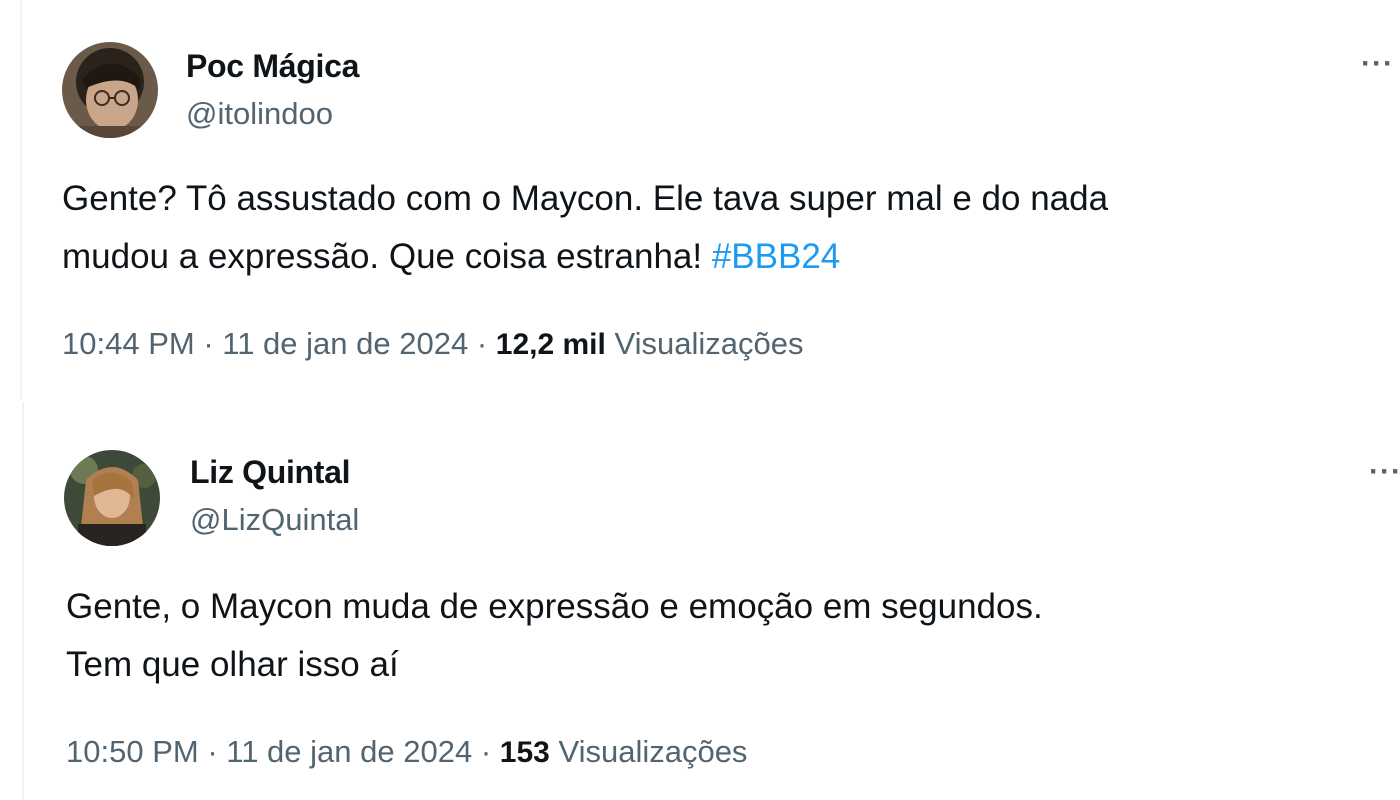 The image size is (1400, 800). Describe the element at coordinates (550, 344) in the screenshot. I see `views-count: 12,2 mil` at that location.